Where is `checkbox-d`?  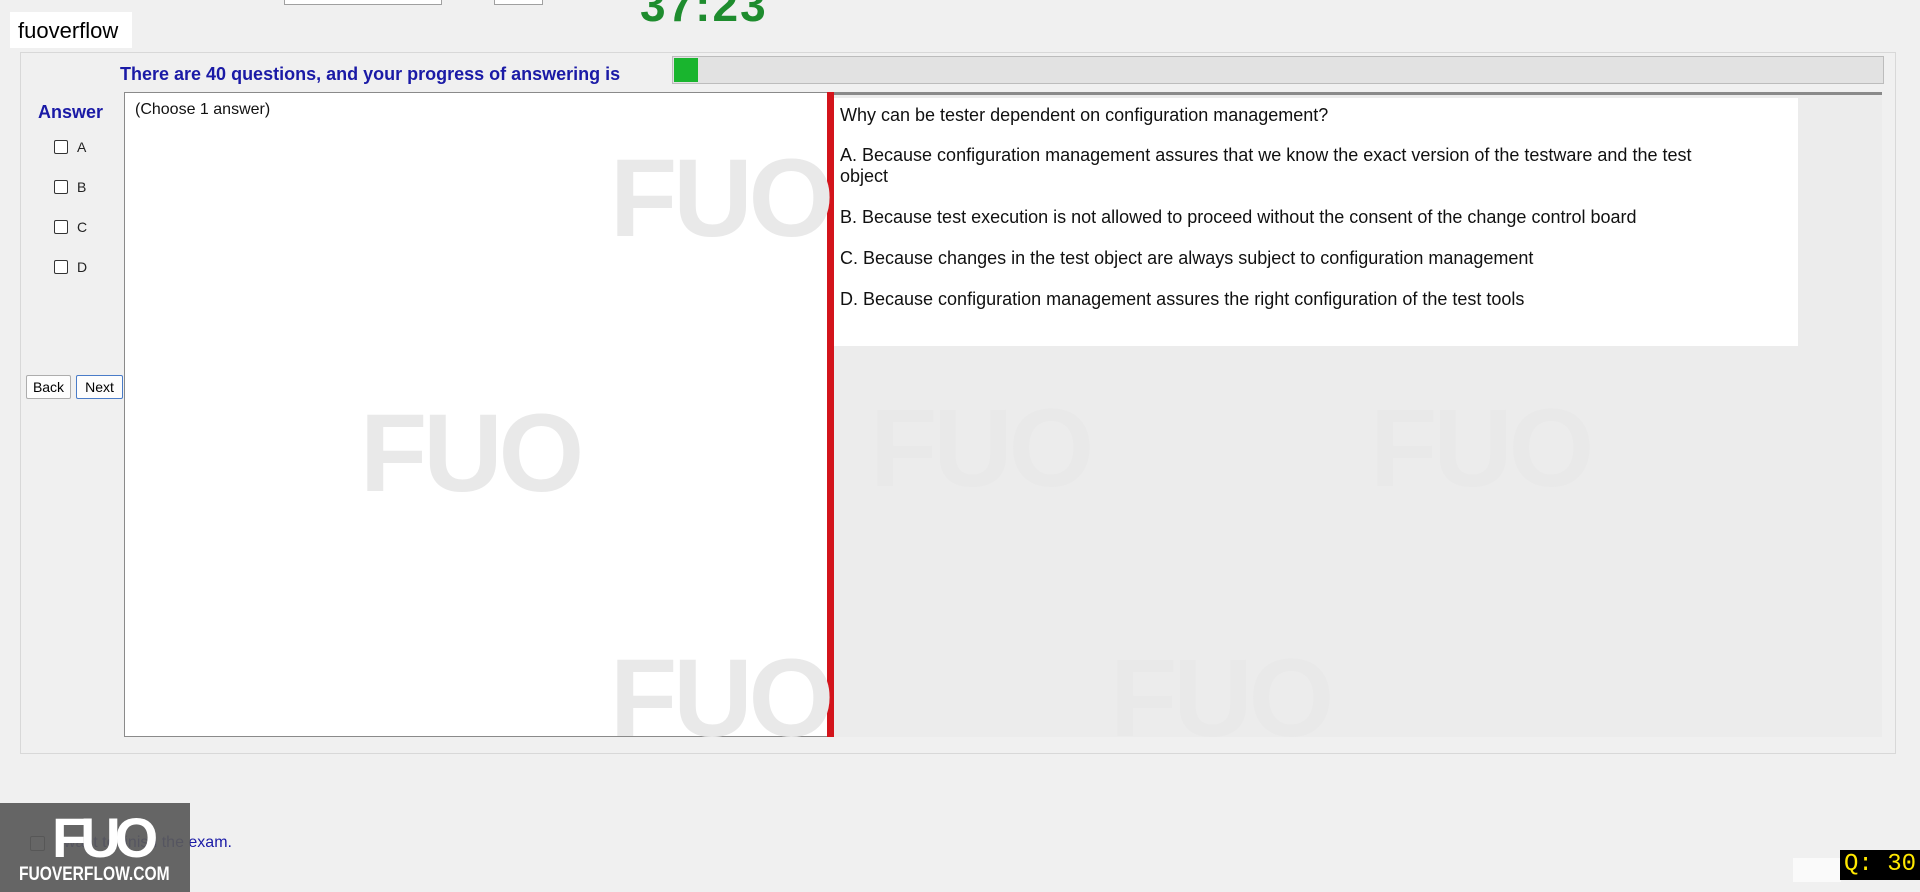
checkbox-d is located at coordinates (61, 267).